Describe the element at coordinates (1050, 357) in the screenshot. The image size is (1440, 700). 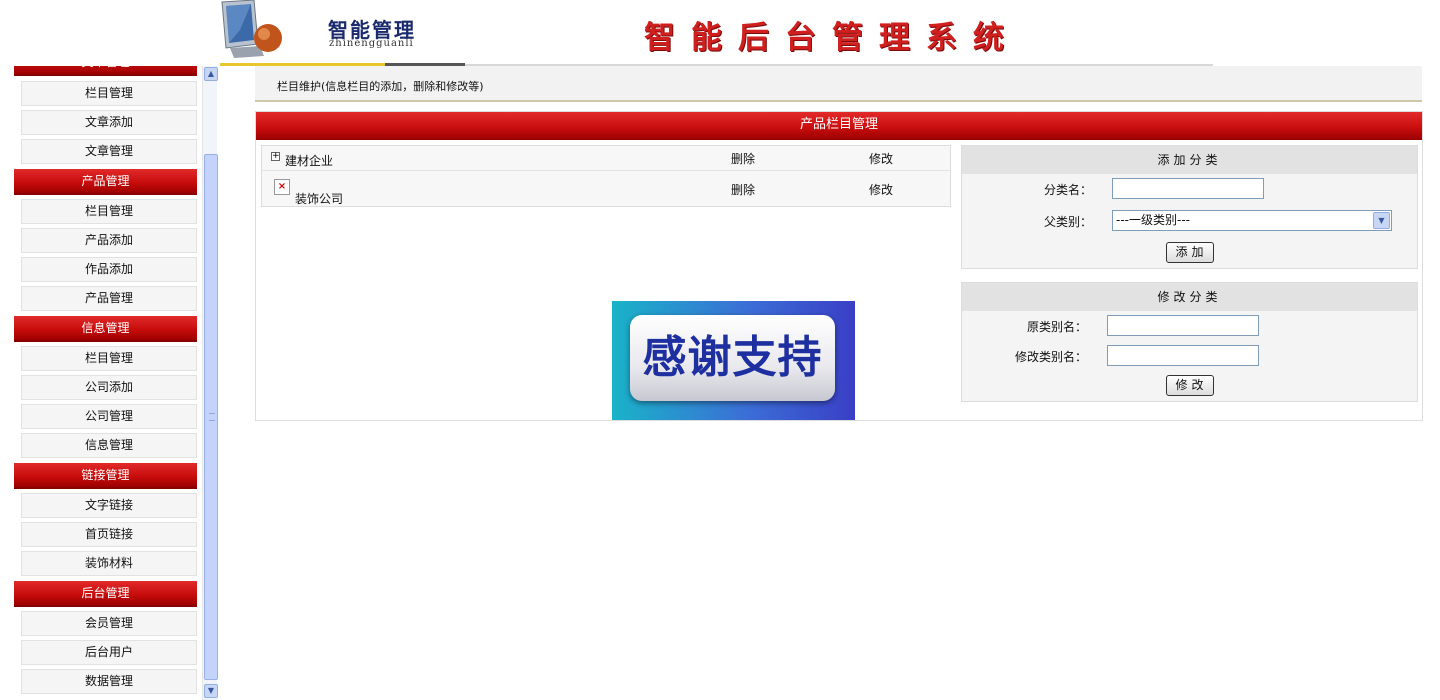
I see `new-category-name-label: 修改类别名：` at that location.